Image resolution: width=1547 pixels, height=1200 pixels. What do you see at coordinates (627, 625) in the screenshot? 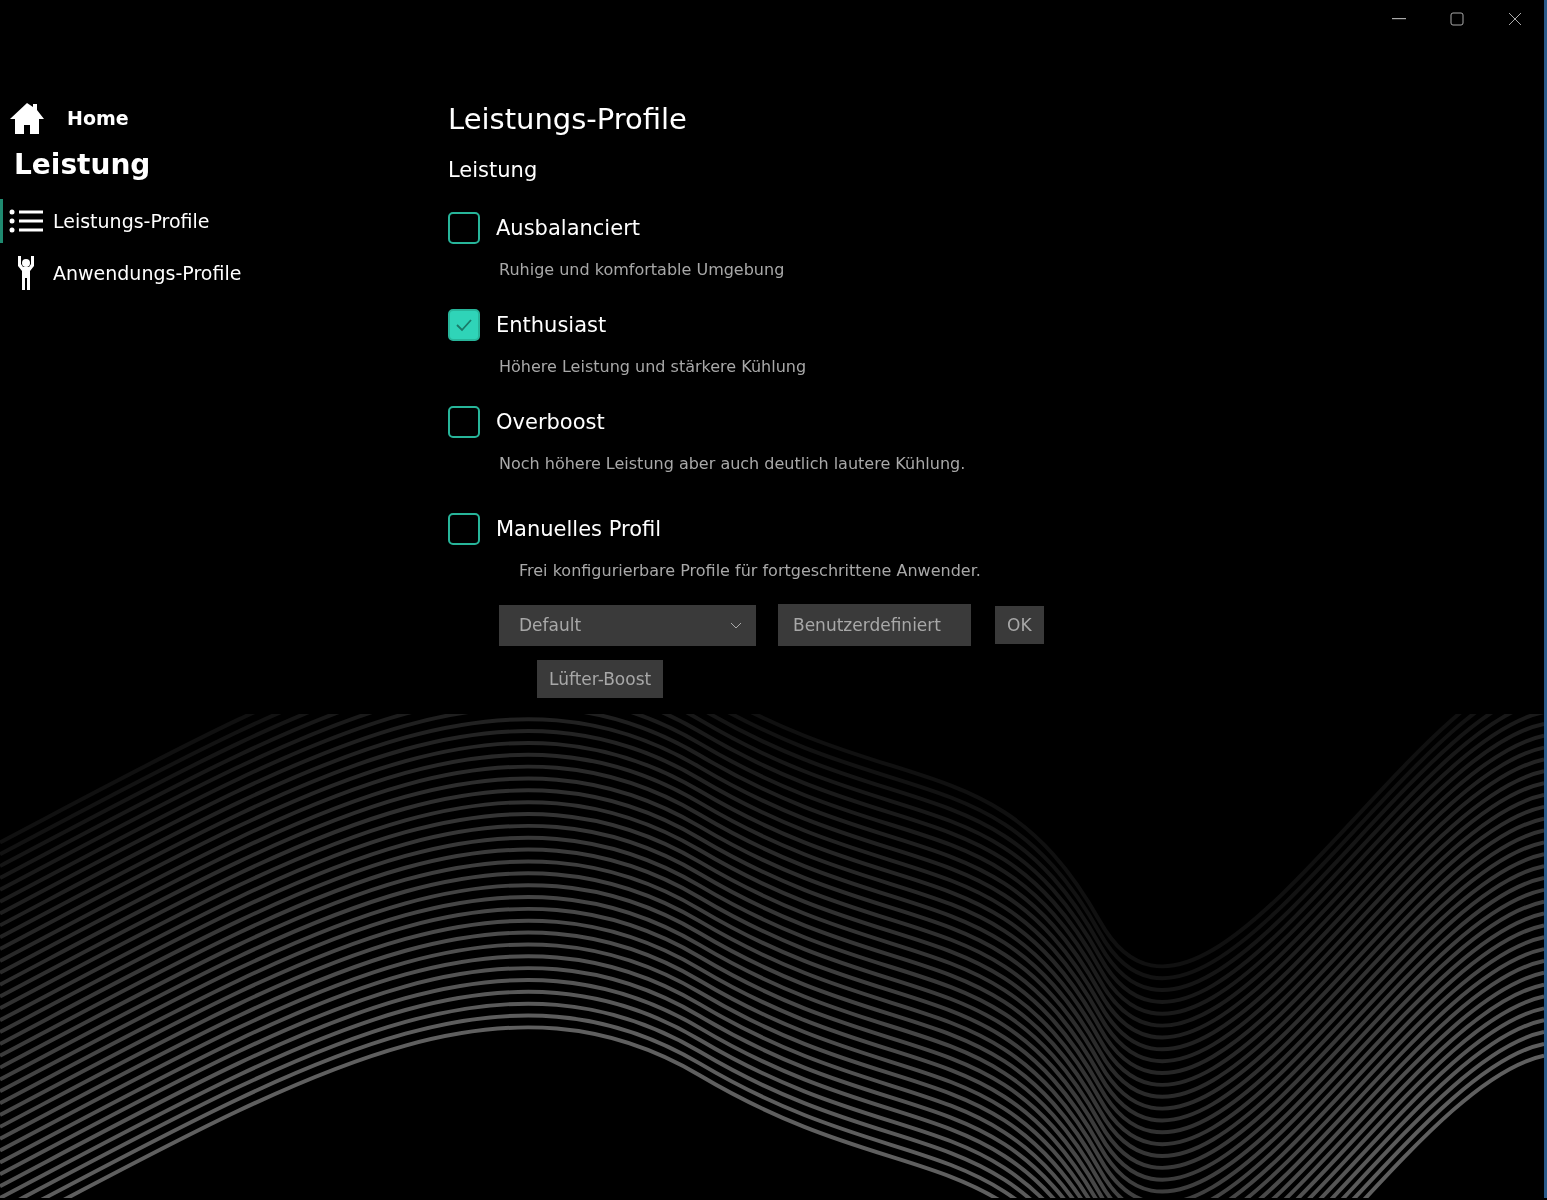
I see `profile-dropdown: Default` at bounding box center [627, 625].